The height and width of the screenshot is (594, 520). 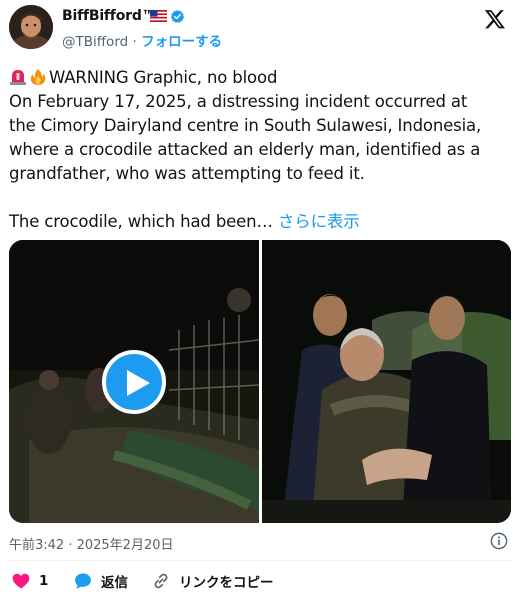 What do you see at coordinates (31, 27) in the screenshot?
I see `avatar` at bounding box center [31, 27].